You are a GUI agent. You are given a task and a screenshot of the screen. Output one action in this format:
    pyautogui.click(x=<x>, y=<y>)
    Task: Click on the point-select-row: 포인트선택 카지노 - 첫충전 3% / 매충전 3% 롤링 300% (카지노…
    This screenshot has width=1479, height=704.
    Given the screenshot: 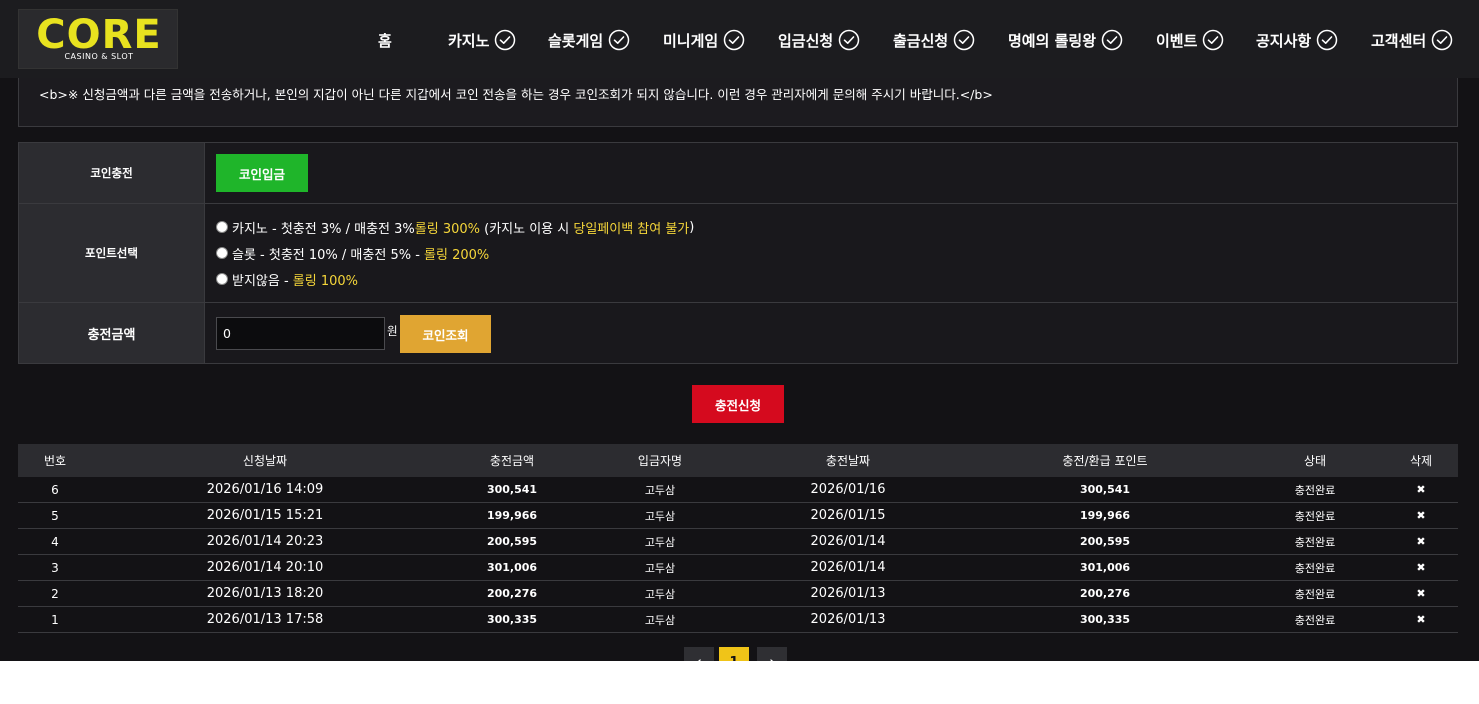 What is the action you would take?
    pyautogui.click(x=738, y=253)
    